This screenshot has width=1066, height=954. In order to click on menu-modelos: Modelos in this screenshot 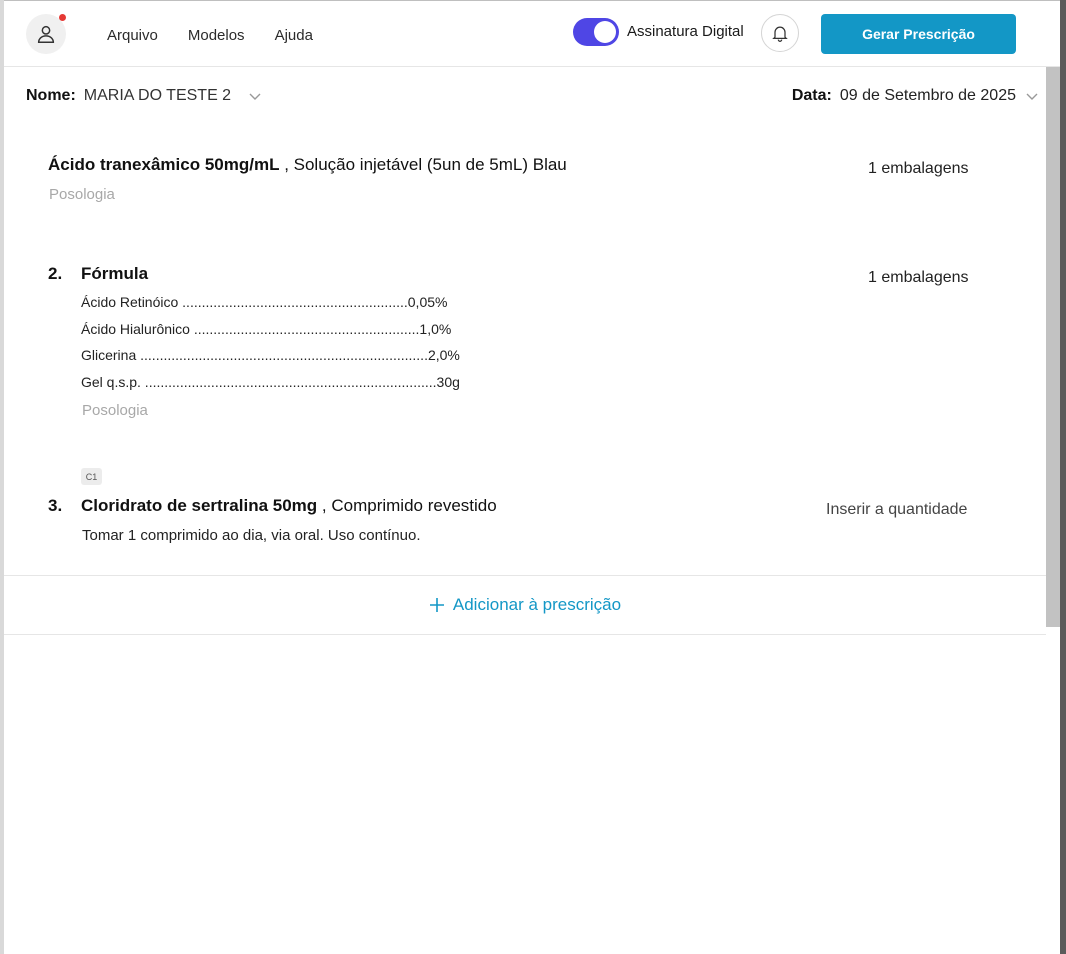, I will do `click(216, 35)`.